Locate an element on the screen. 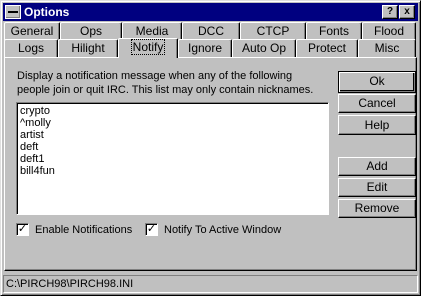 Image resolution: width=421 pixels, height=296 pixels. title-bar: Options ? x is located at coordinates (210, 12).